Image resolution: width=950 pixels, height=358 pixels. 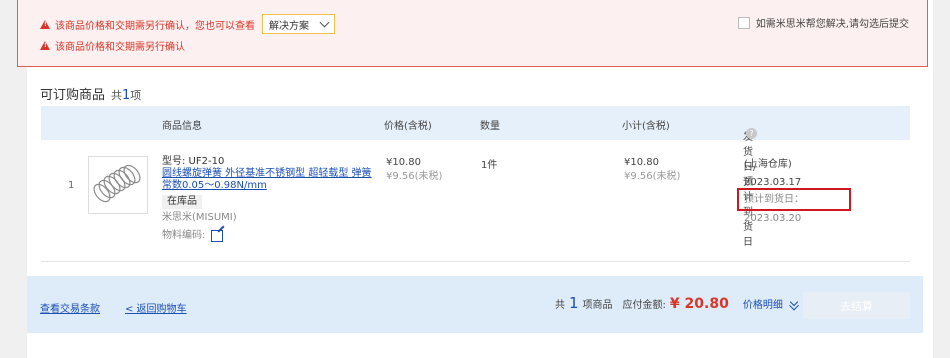 I want to click on product-thumbnail, so click(x=118, y=185).